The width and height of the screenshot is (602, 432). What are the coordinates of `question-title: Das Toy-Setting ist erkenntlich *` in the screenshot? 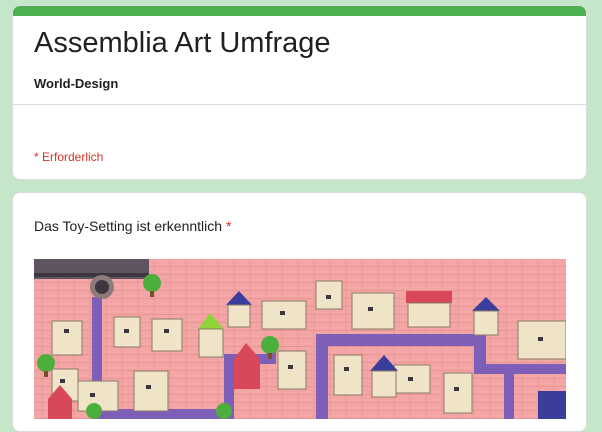 It's located at (132, 226).